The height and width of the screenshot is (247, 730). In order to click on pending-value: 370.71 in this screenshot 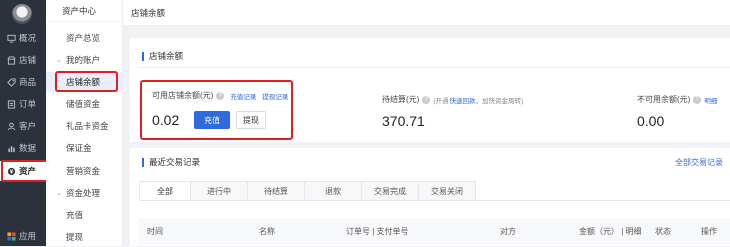, I will do `click(403, 121)`.